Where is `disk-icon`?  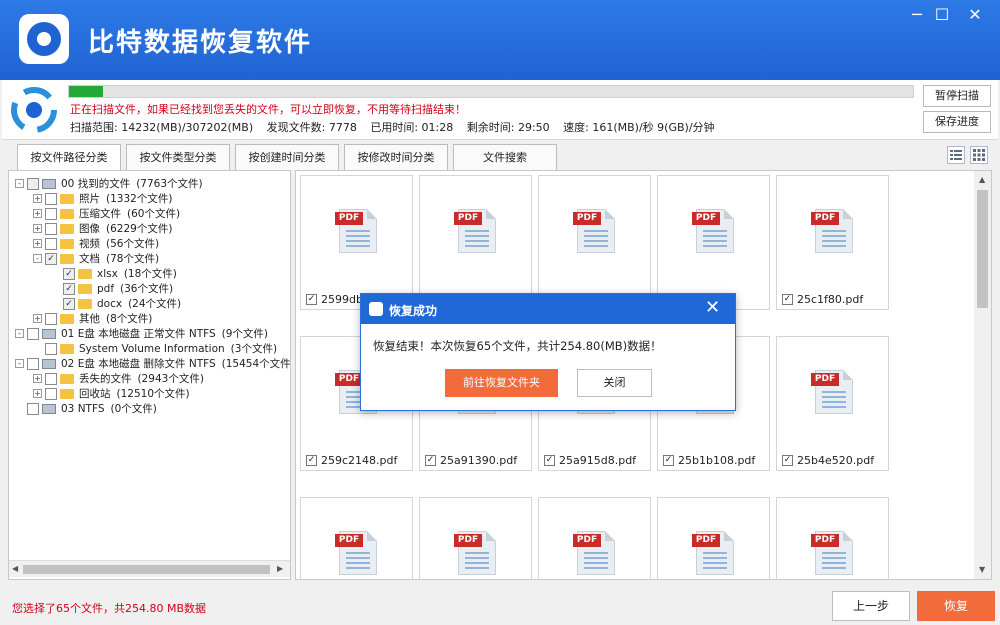 disk-icon is located at coordinates (49, 408).